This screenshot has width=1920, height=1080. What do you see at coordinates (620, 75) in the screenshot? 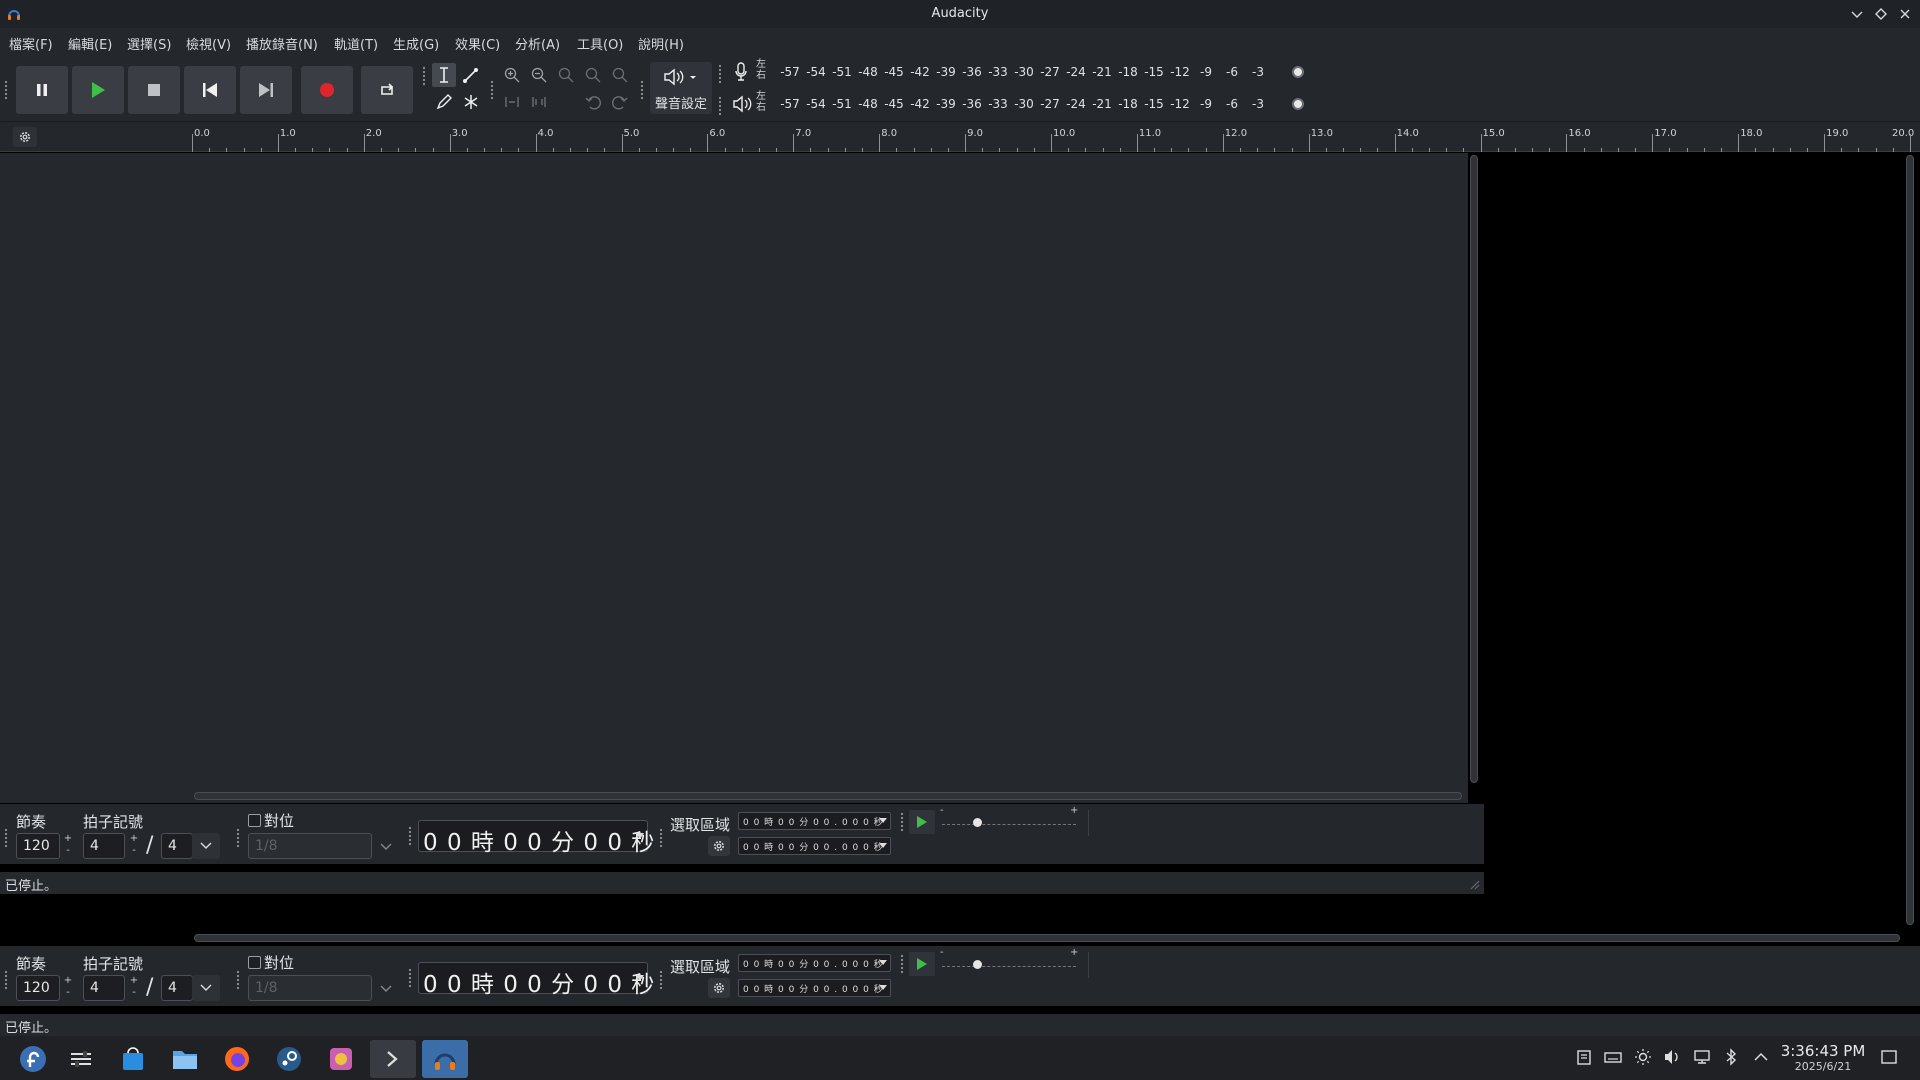
I see `zoom-toggle-button` at bounding box center [620, 75].